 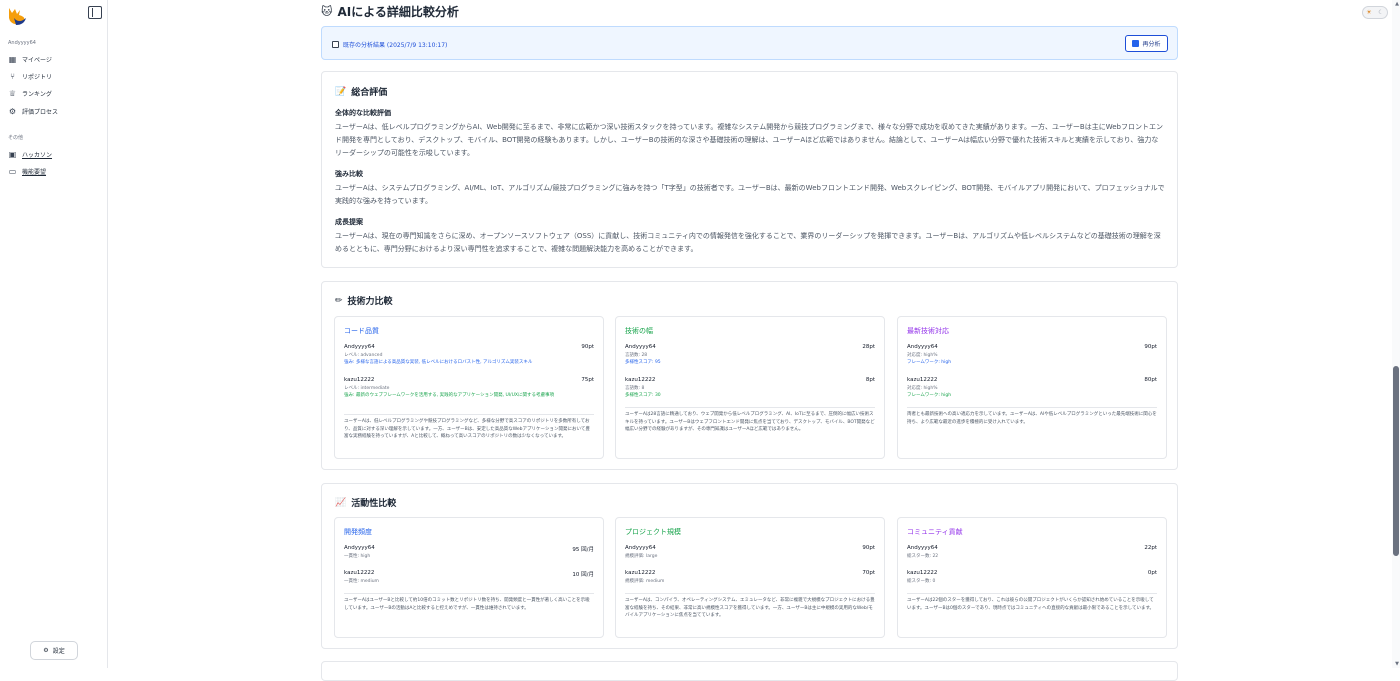 I want to click on user-b-row: kazu12222 70pt, so click(x=750, y=573).